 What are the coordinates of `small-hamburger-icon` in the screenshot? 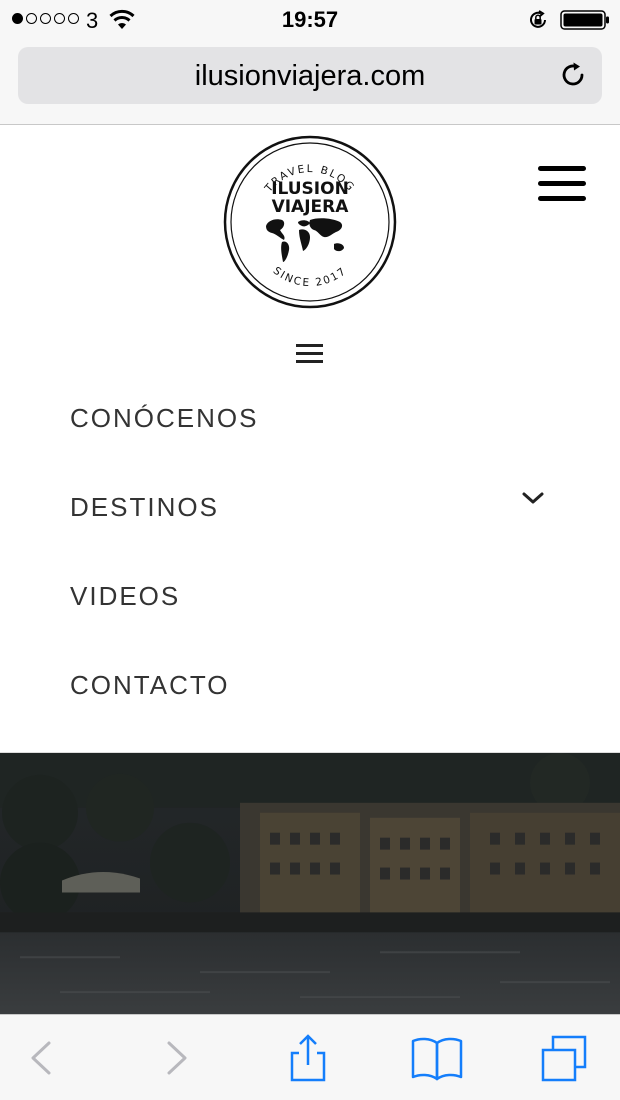 It's located at (310, 355).